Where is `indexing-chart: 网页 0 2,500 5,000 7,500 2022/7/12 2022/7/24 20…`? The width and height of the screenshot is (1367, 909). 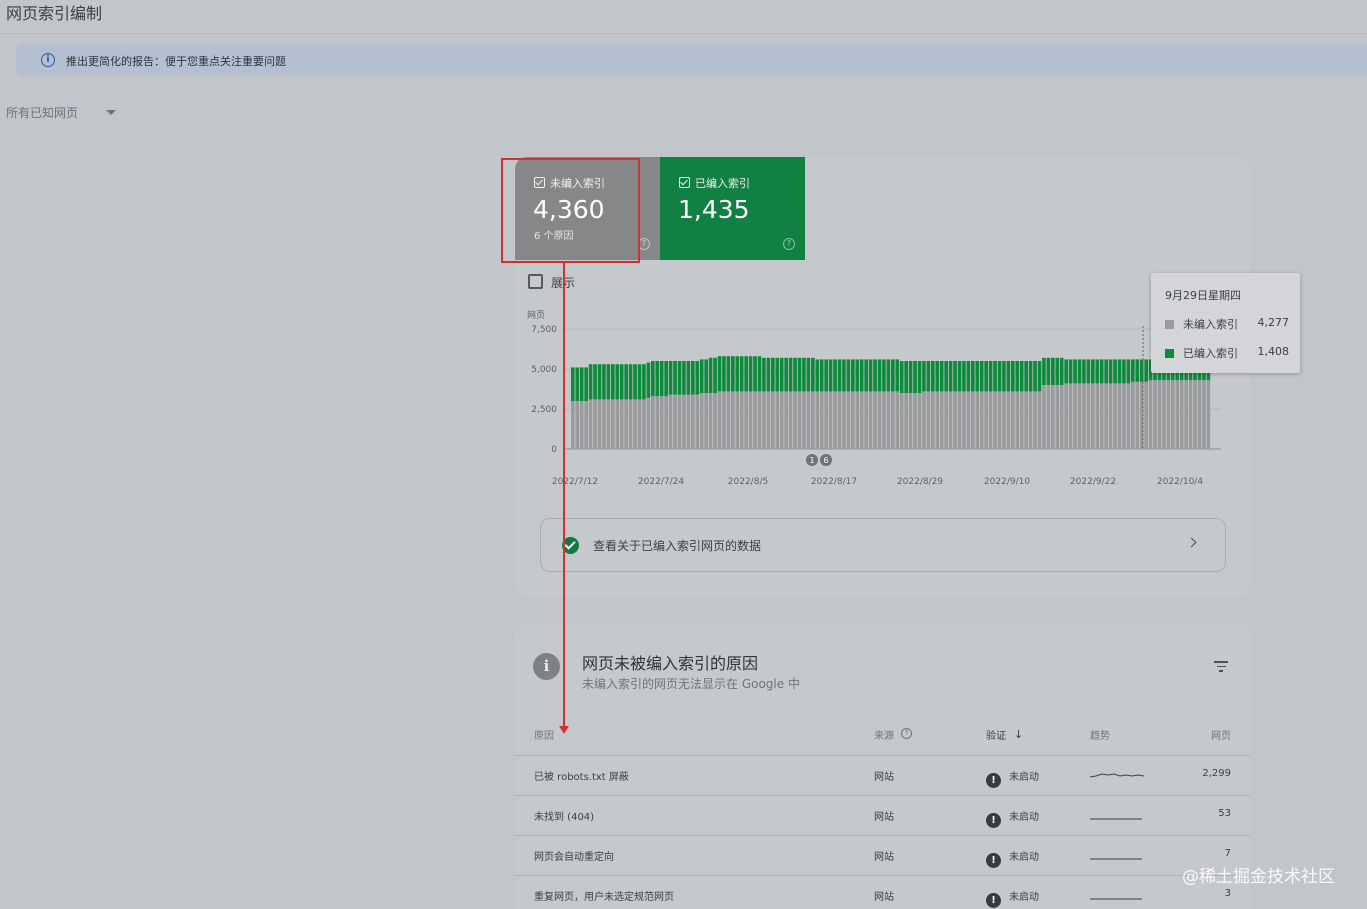 indexing-chart: 网页 0 2,500 5,000 7,500 2022/7/12 2022/7/24 20… is located at coordinates (882, 400).